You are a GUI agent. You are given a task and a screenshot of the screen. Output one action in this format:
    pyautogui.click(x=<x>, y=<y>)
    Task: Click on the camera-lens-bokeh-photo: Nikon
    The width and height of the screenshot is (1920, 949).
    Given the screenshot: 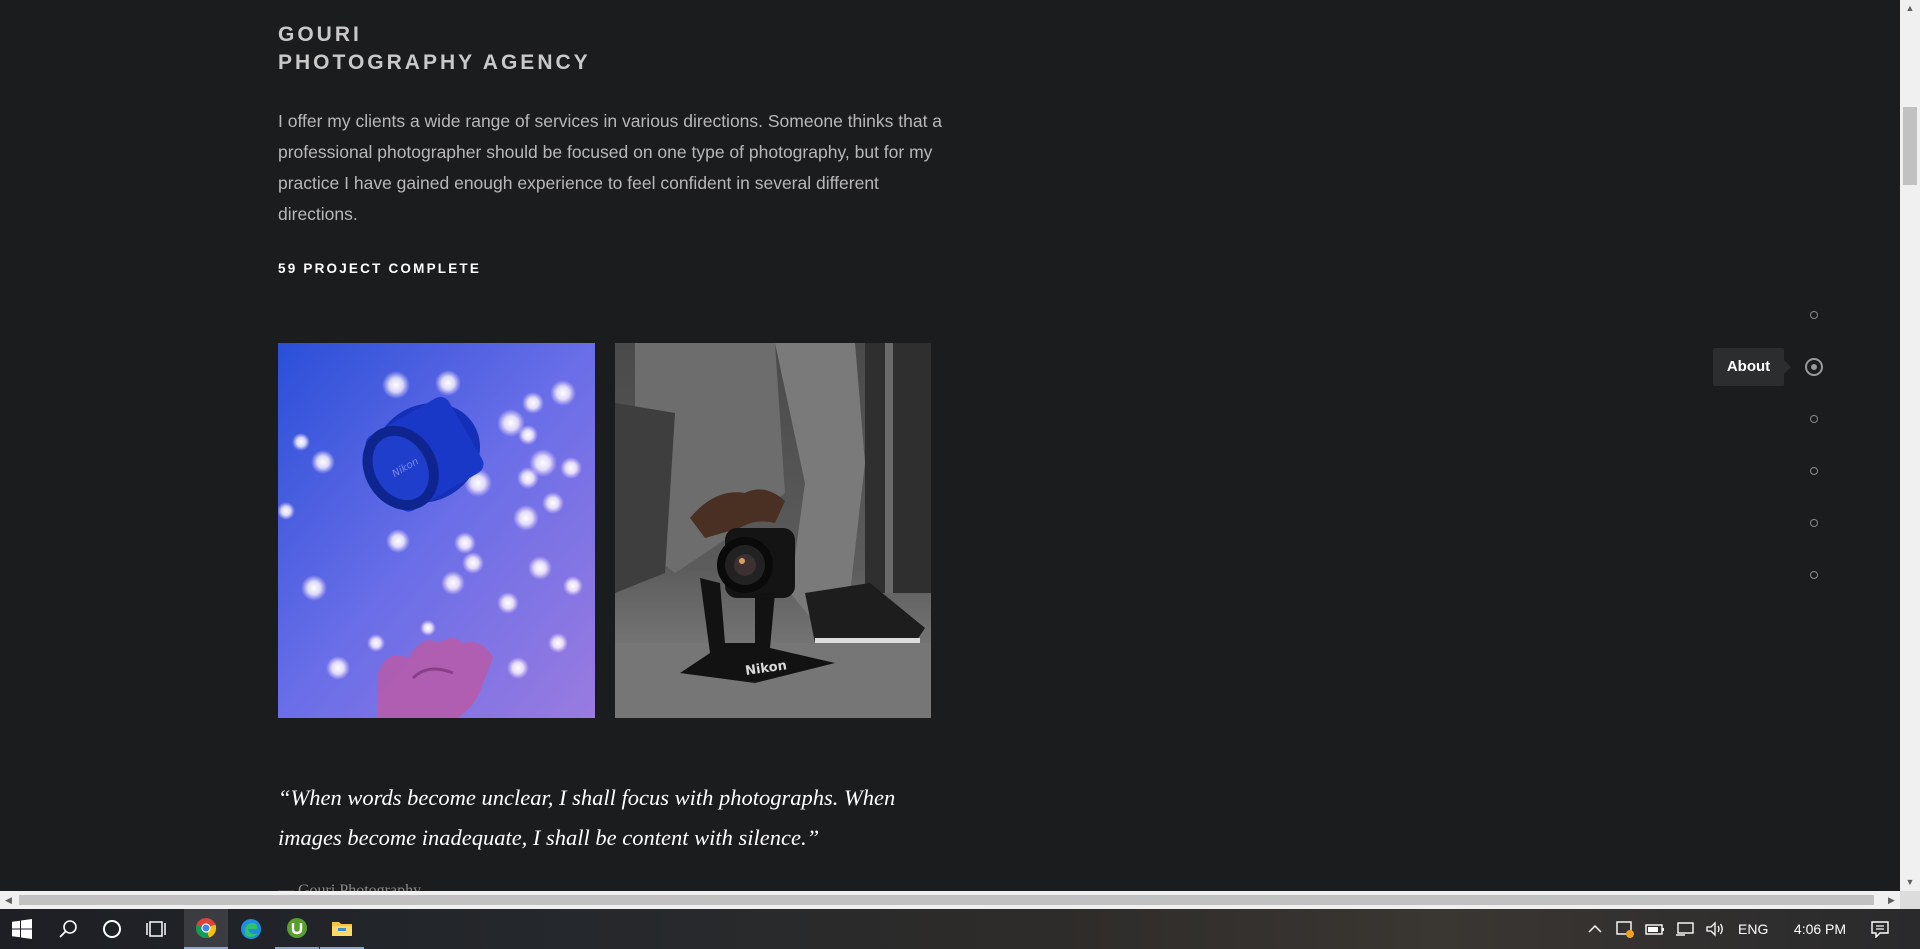 What is the action you would take?
    pyautogui.click(x=436, y=530)
    